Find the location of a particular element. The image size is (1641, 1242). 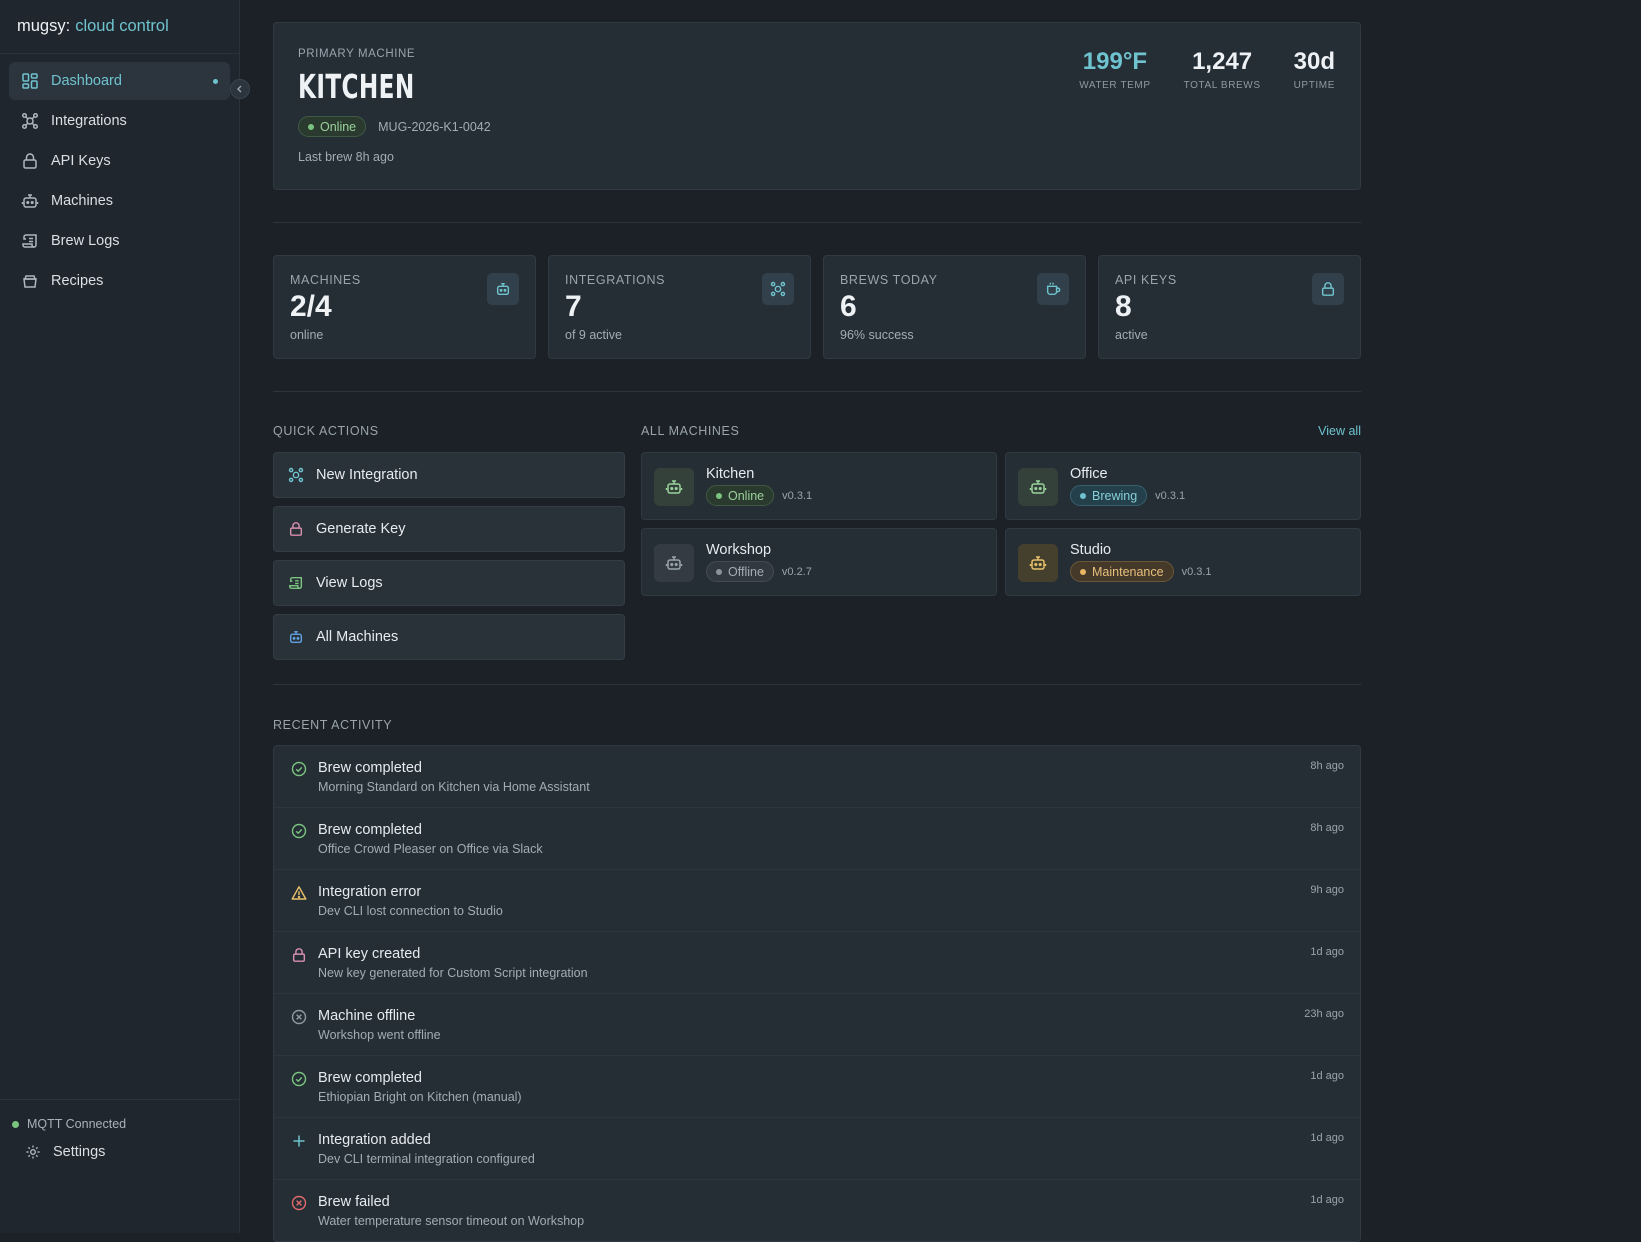

status-badge: Brewing is located at coordinates (1109, 495).